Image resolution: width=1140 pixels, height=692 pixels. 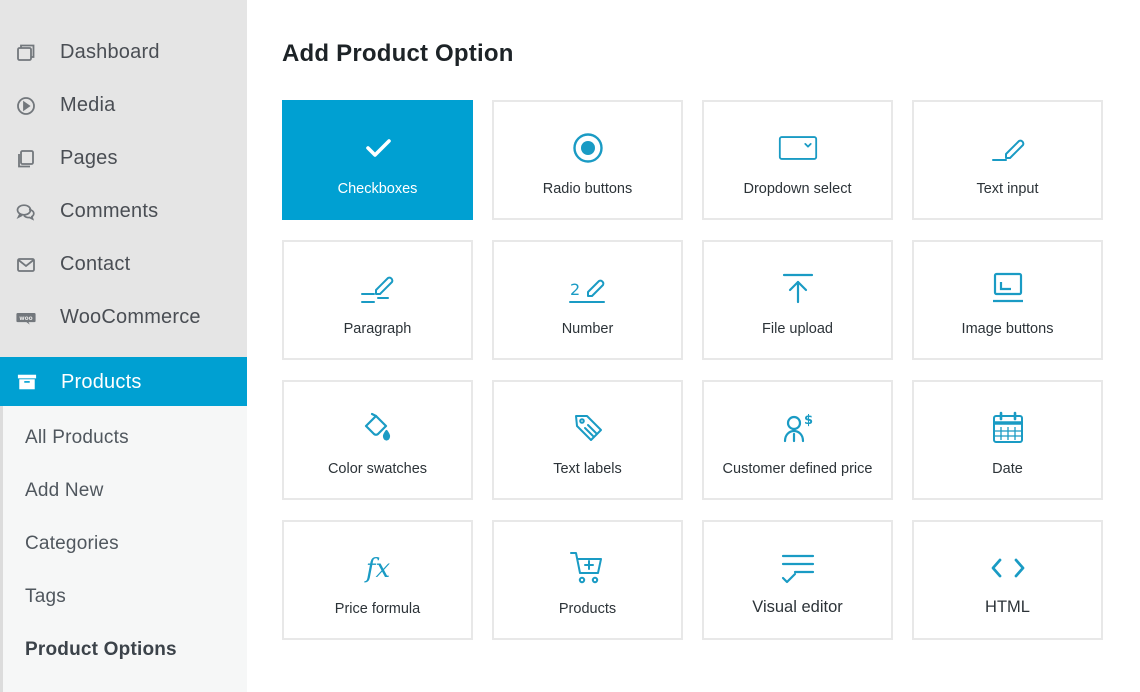 I want to click on sidebar-item-contact: Contact, so click(x=123, y=264).